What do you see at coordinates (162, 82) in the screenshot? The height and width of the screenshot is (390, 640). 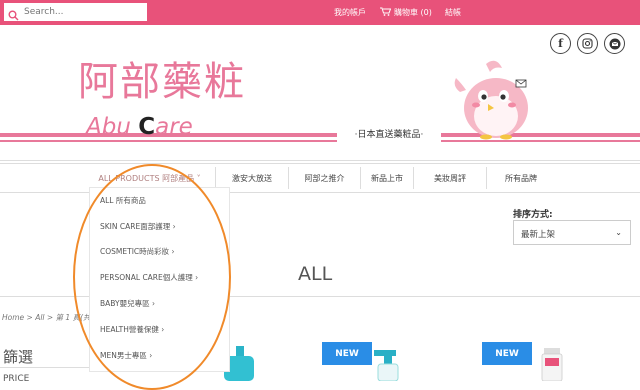 I see `logo-chinese: 阿部藥粧` at bounding box center [162, 82].